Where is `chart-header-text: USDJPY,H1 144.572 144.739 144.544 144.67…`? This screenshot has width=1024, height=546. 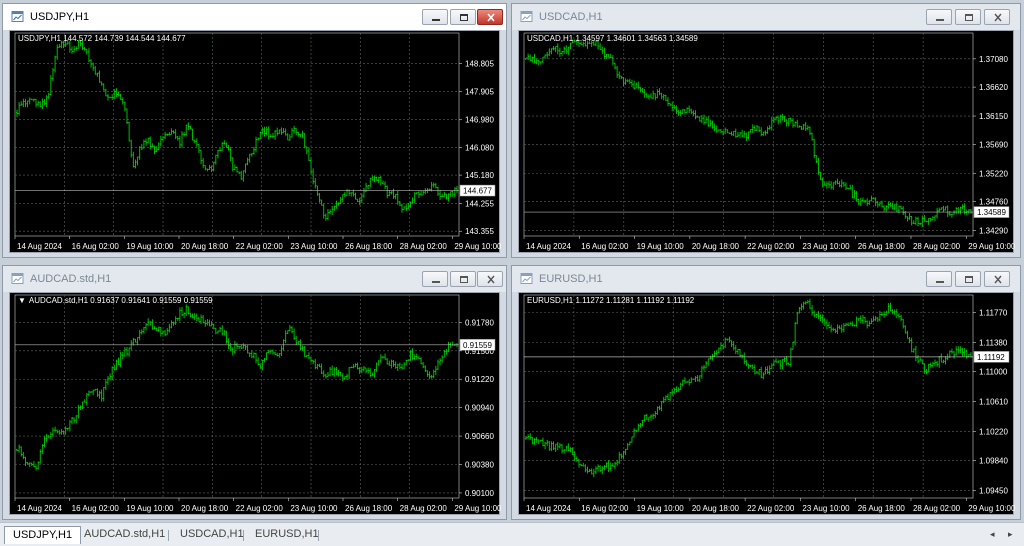
chart-header-text: USDJPY,H1 144.572 144.739 144.544 144.67… is located at coordinates (102, 38).